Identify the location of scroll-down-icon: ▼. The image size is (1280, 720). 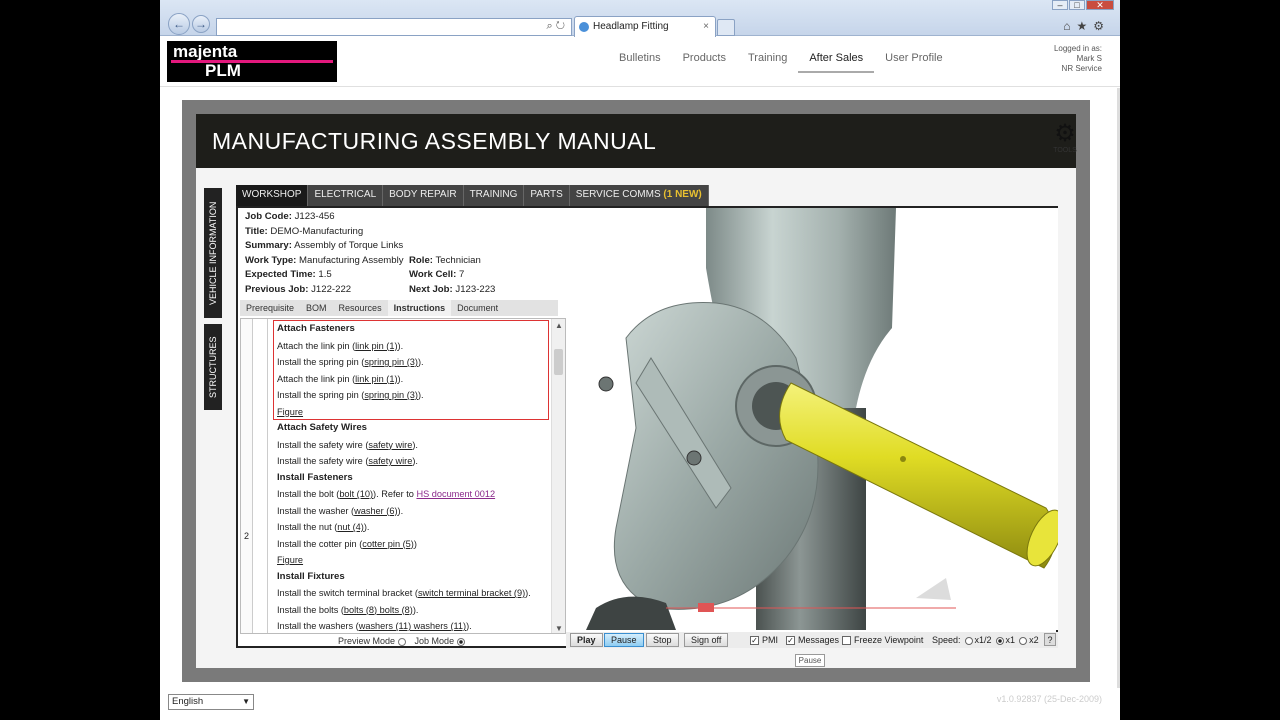
(559, 628).